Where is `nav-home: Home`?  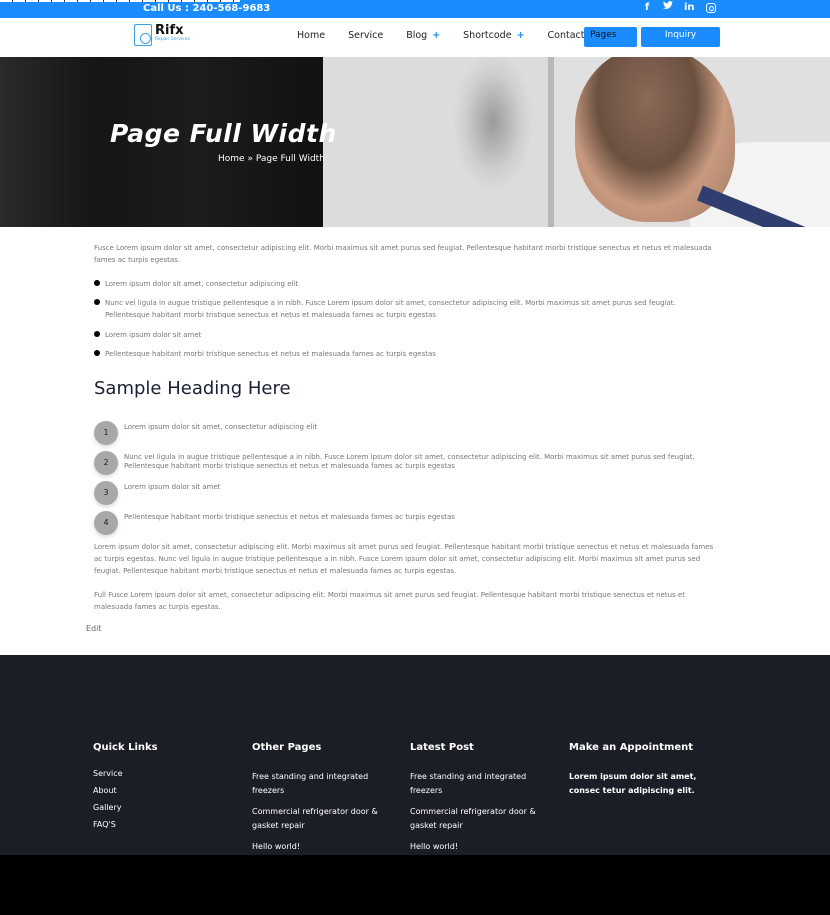 nav-home: Home is located at coordinates (311, 35).